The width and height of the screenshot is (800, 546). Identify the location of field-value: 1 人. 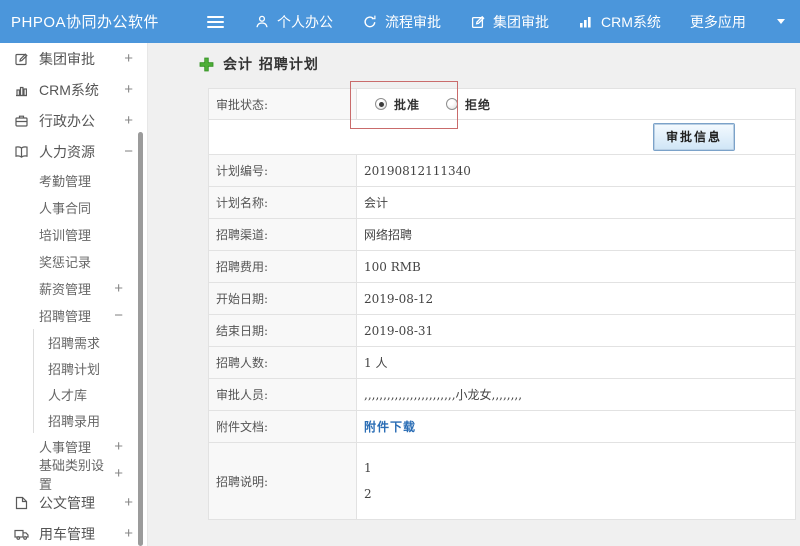
(576, 362).